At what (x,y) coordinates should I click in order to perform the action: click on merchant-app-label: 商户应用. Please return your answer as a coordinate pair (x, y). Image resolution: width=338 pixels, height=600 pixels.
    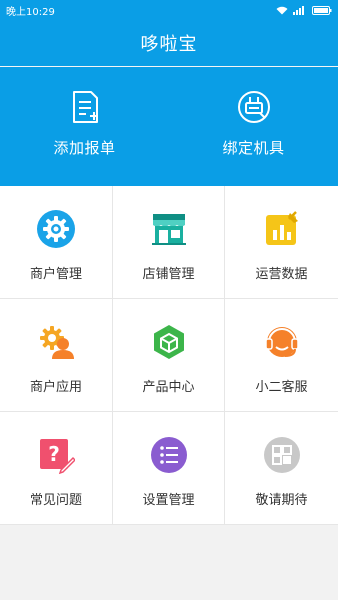
    Looking at the image, I should click on (55, 387).